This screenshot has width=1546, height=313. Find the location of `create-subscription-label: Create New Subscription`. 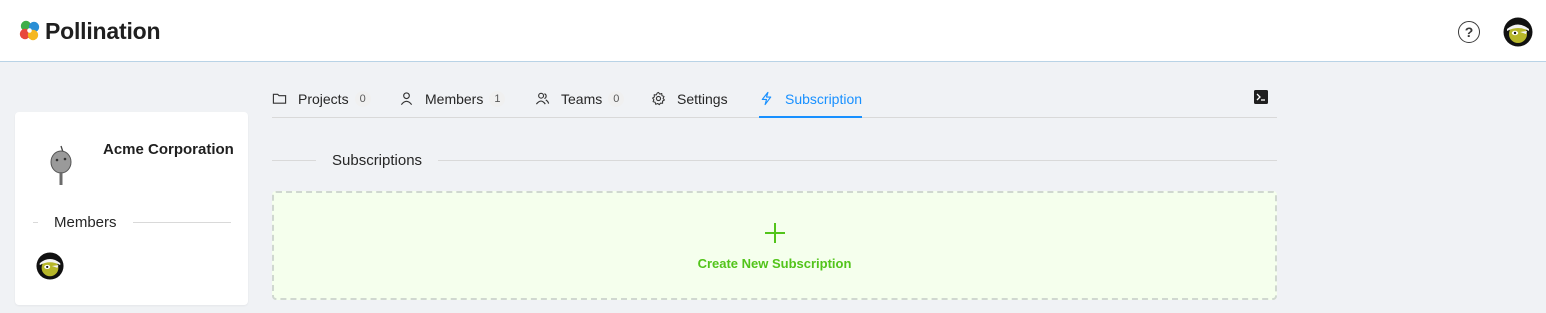

create-subscription-label: Create New Subscription is located at coordinates (774, 263).